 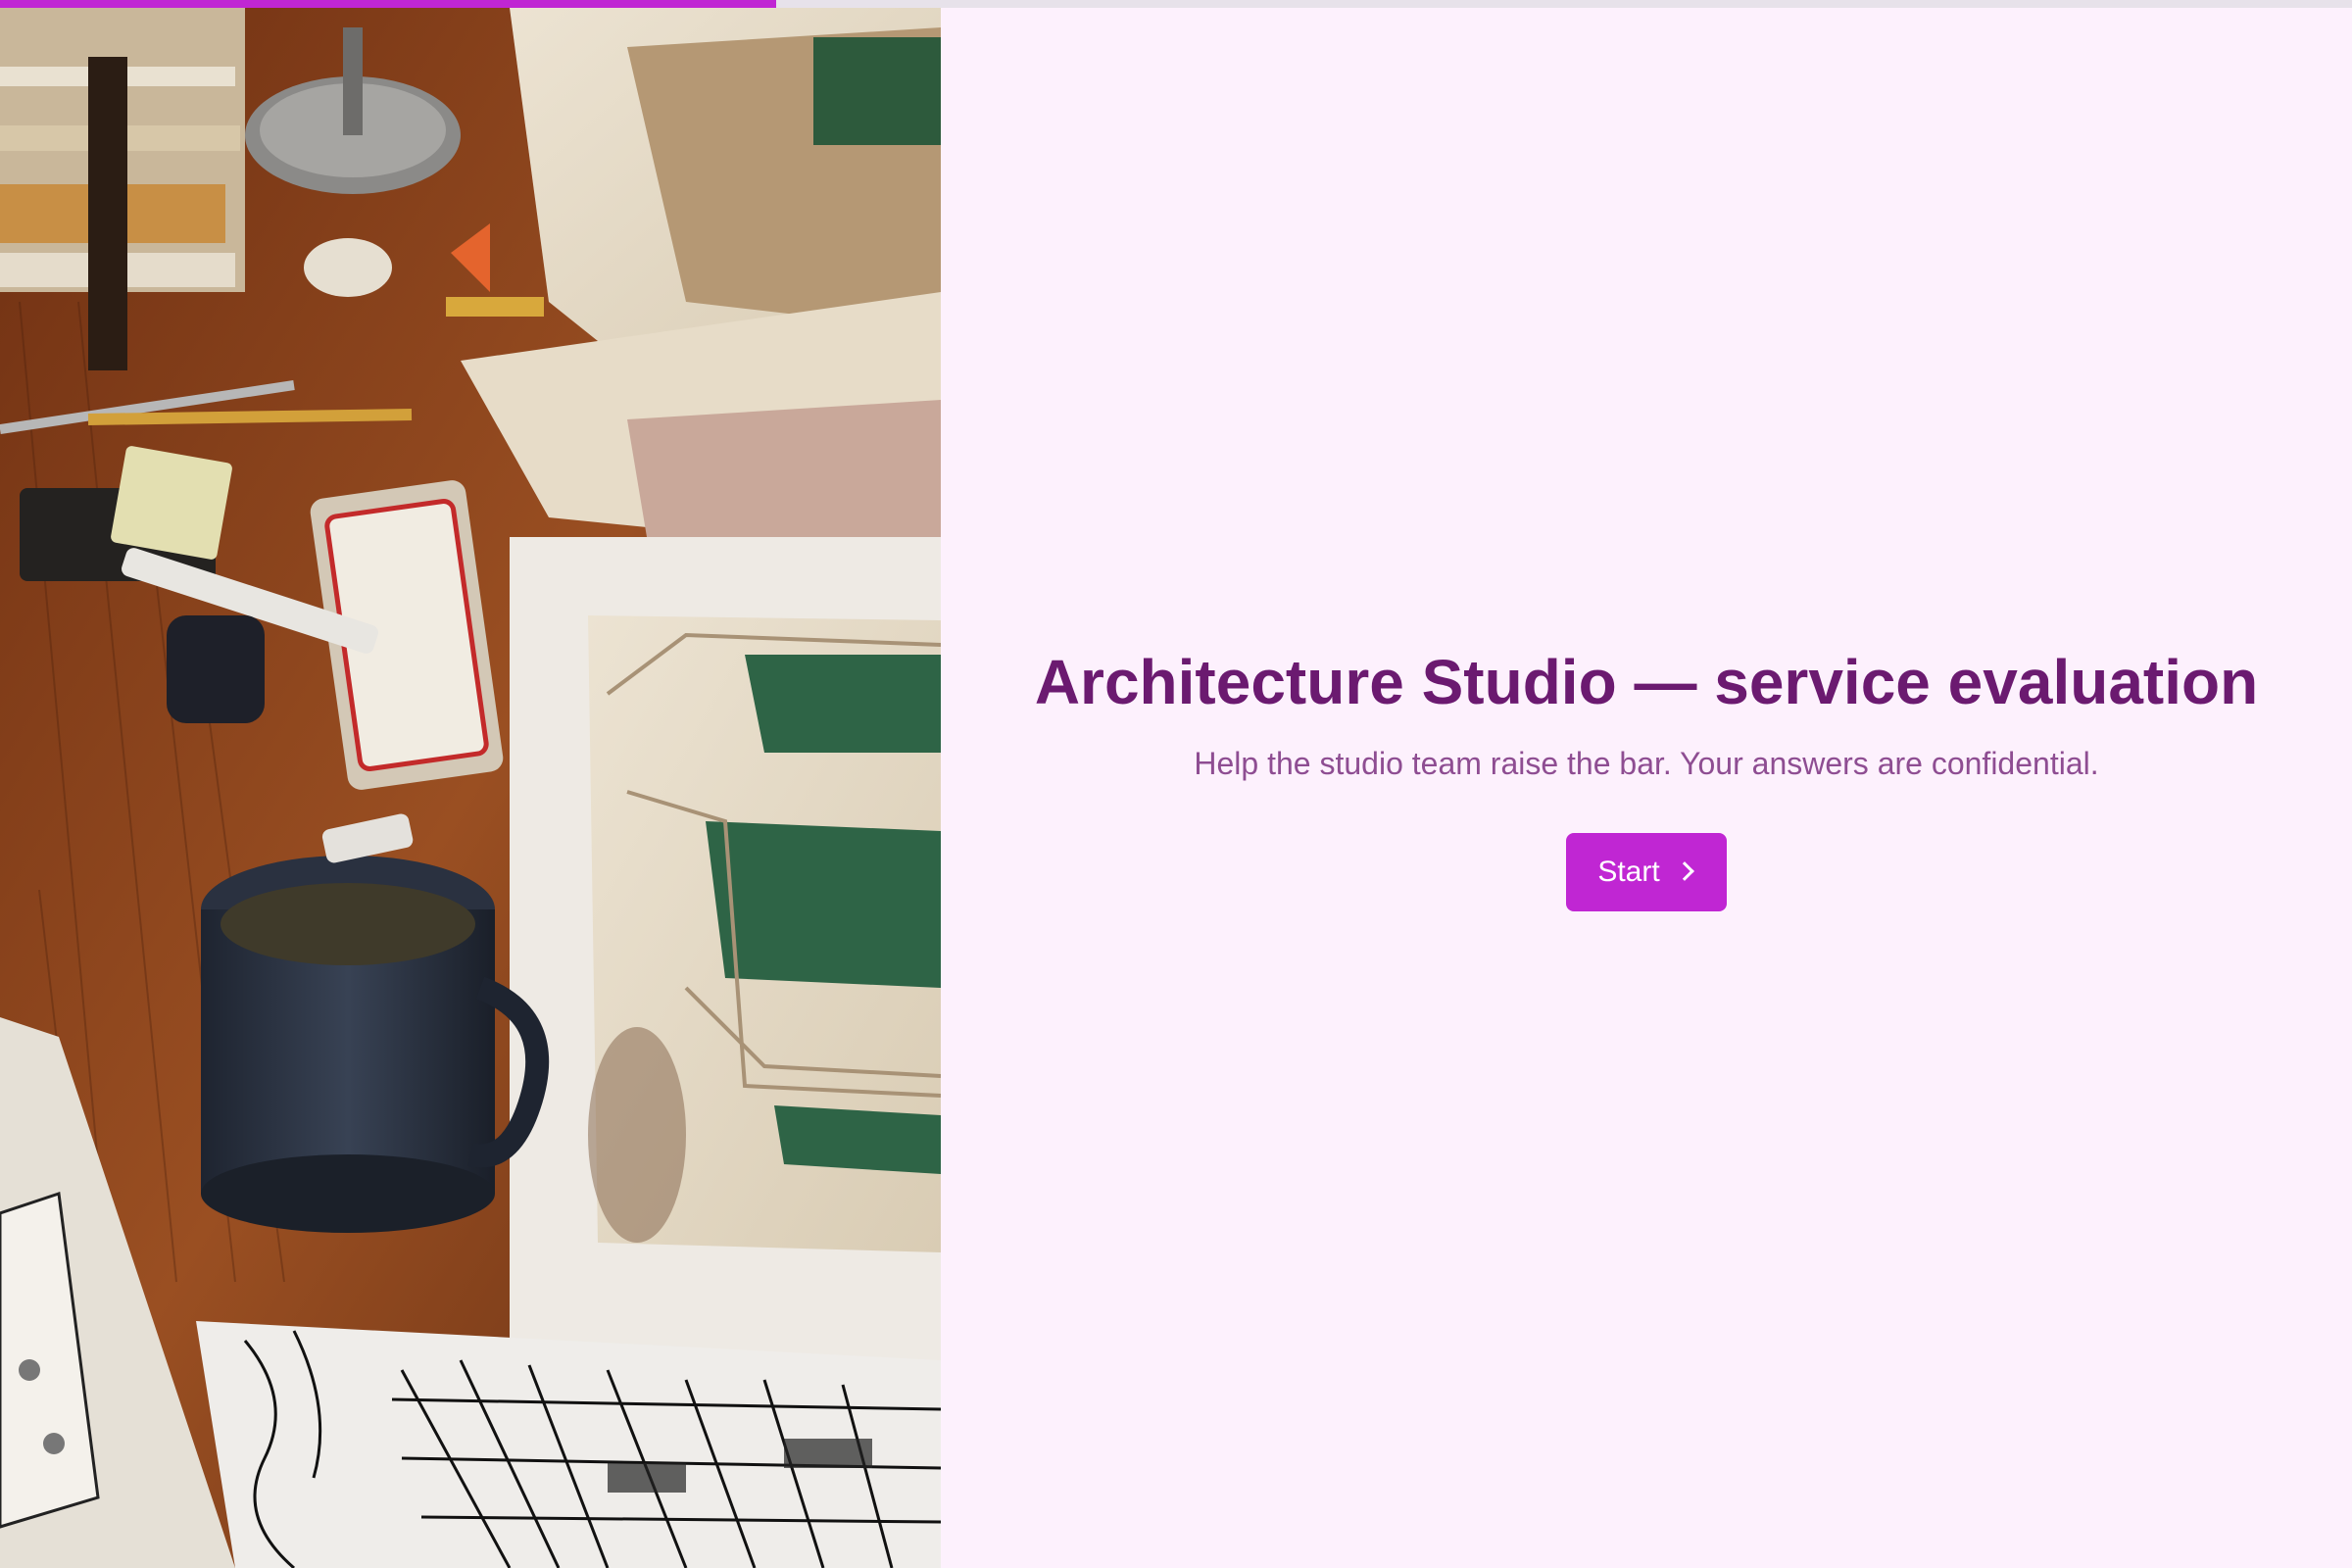 I want to click on start-button: Start, so click(x=1646, y=872).